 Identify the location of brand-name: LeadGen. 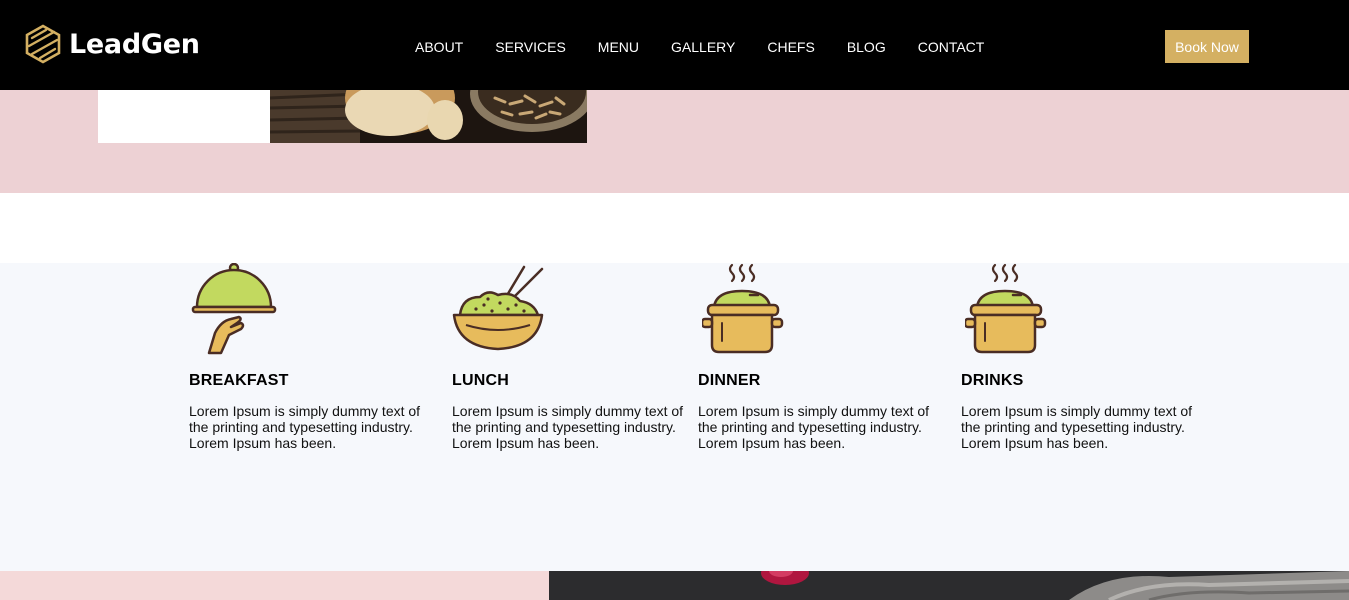
(134, 44).